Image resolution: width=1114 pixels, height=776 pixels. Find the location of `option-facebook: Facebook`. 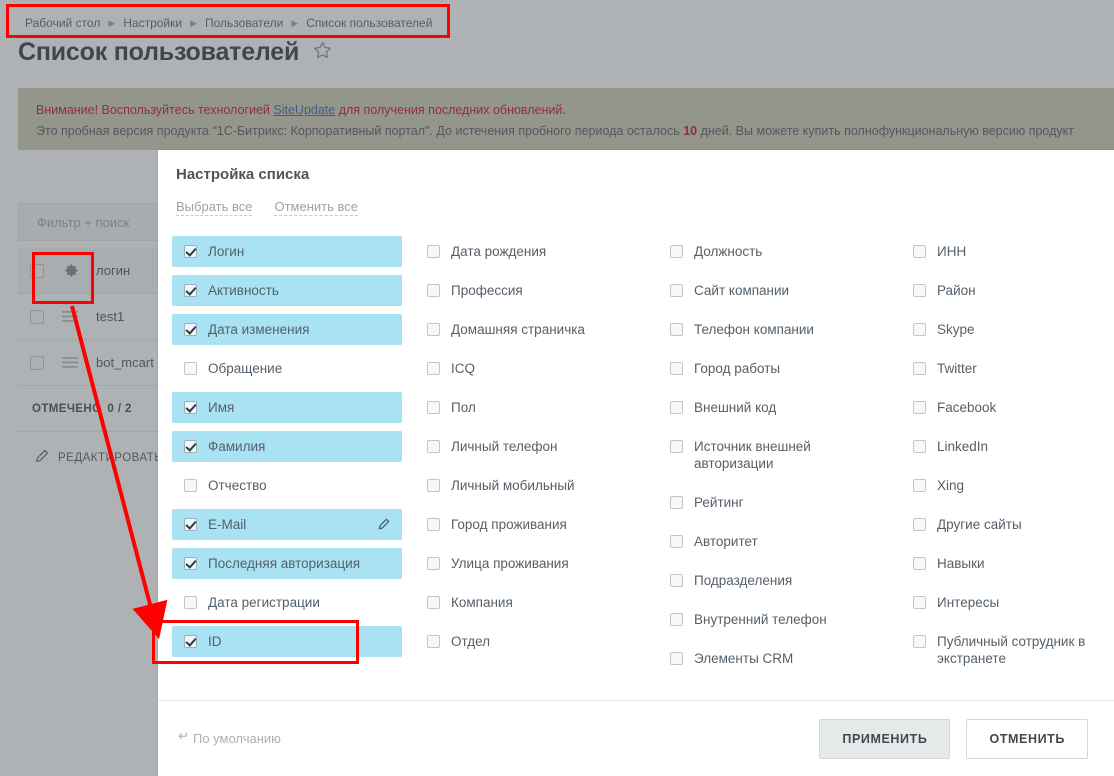

option-facebook: Facebook is located at coordinates (1001, 407).